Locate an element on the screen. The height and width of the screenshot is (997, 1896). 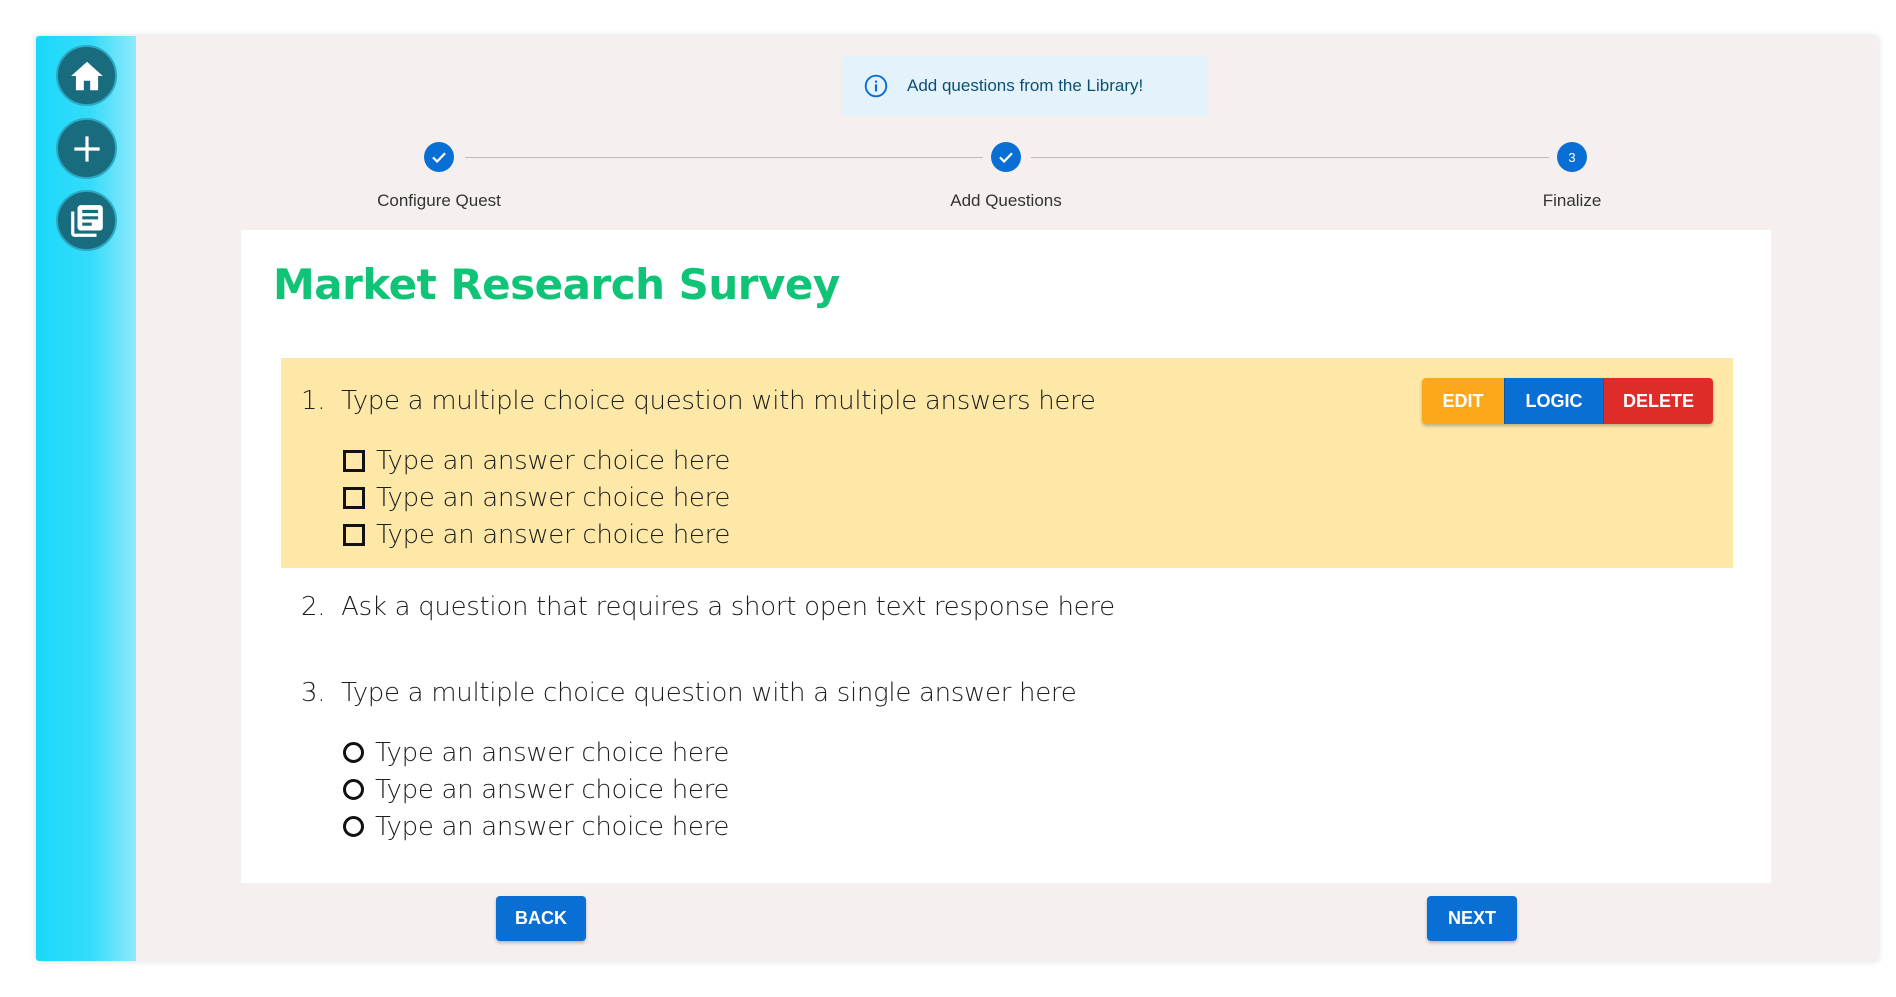
step-label-add-questions: Add Questions is located at coordinates (1006, 200).